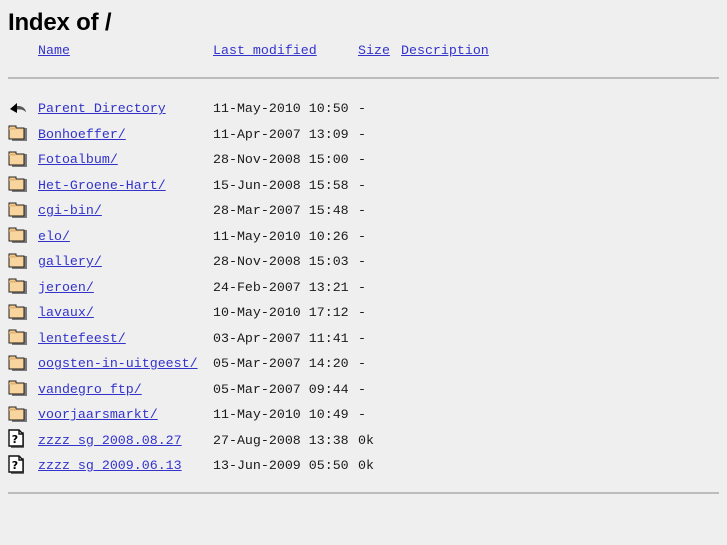 The image size is (727, 545). What do you see at coordinates (367, 390) in the screenshot?
I see `table-row: vandegro ftp/05-Mar-2007 09:44-` at bounding box center [367, 390].